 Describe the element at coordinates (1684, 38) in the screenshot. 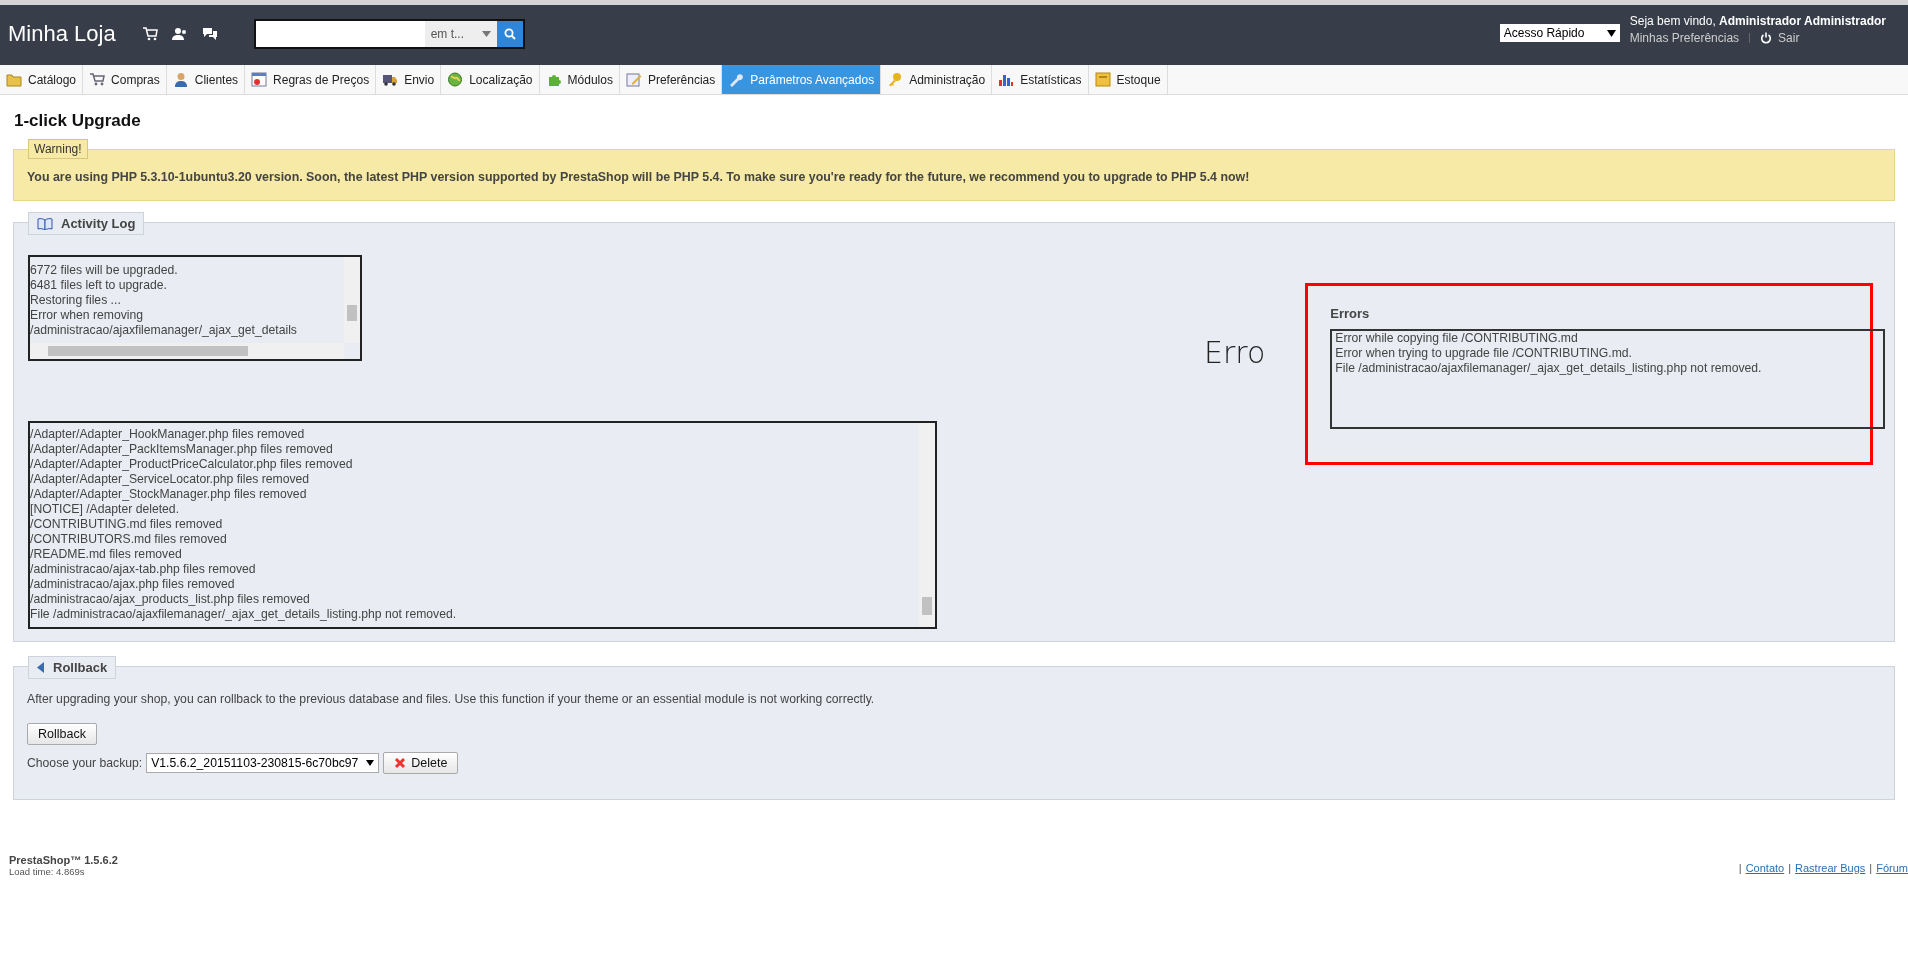

I see `preferences-link: Minhas Preferências` at that location.